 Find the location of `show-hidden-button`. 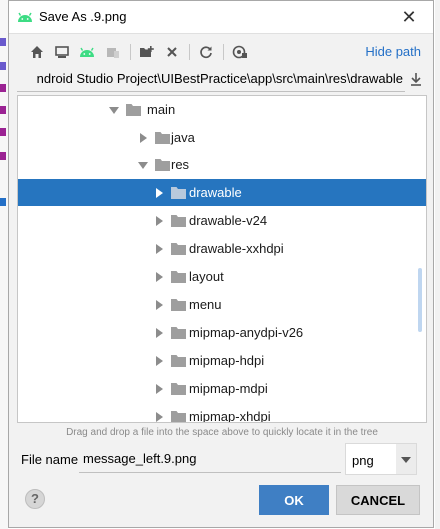

show-hidden-button is located at coordinates (240, 52).